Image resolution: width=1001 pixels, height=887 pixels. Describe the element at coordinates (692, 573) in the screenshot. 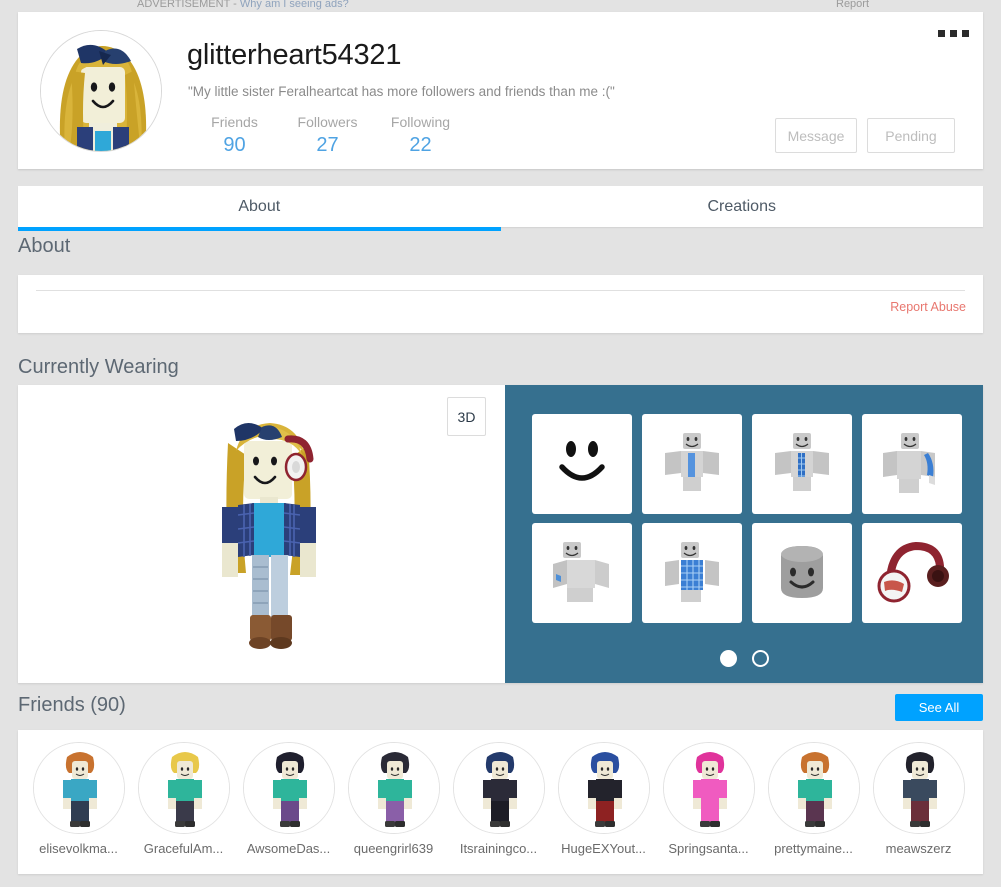

I see `item-shirt-blue-checkered` at that location.